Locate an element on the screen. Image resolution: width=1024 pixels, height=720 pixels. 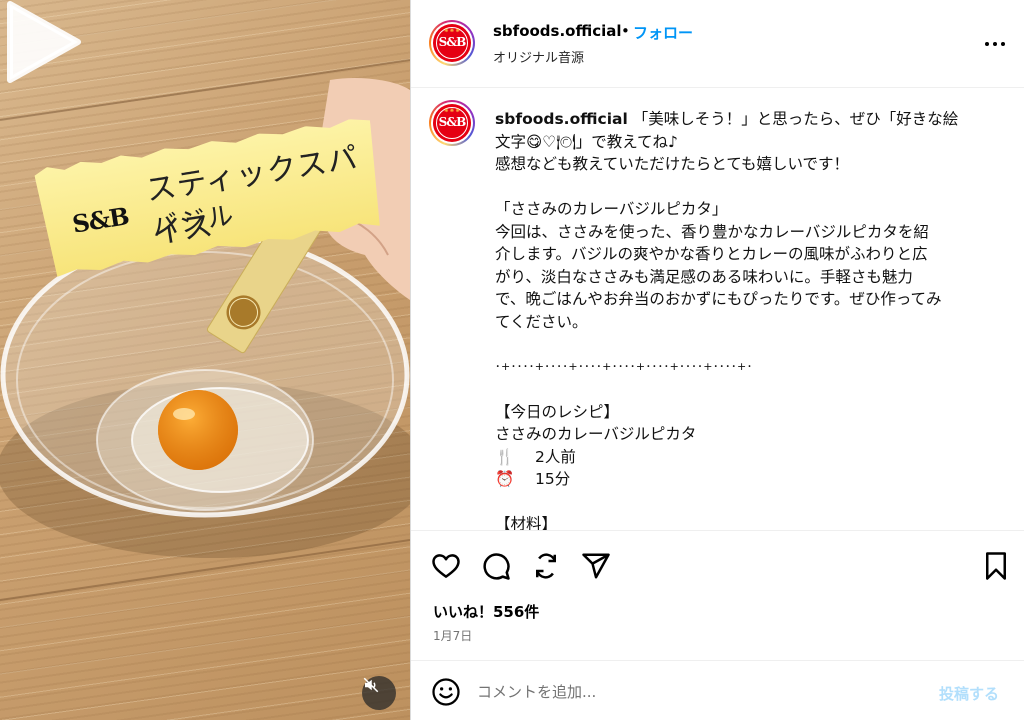
post-date: 1月7日 is located at coordinates (452, 635).